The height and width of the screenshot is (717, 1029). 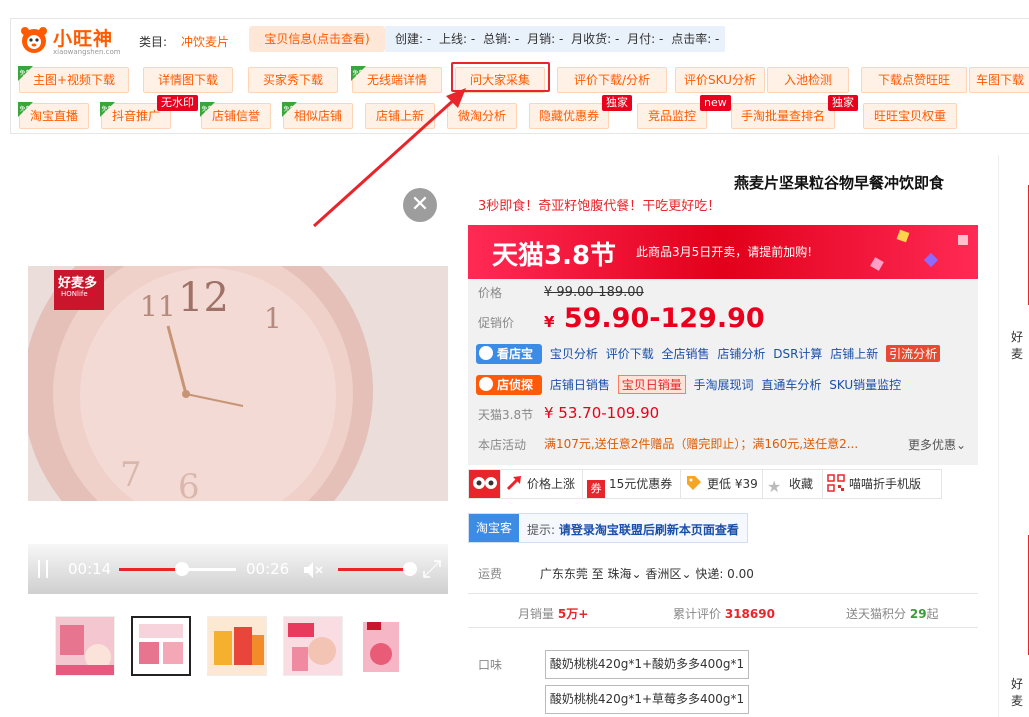 I want to click on tmall-38-banner: 天猫3.8节 此商品3月5日开卖，请提前加购!, so click(x=723, y=252).